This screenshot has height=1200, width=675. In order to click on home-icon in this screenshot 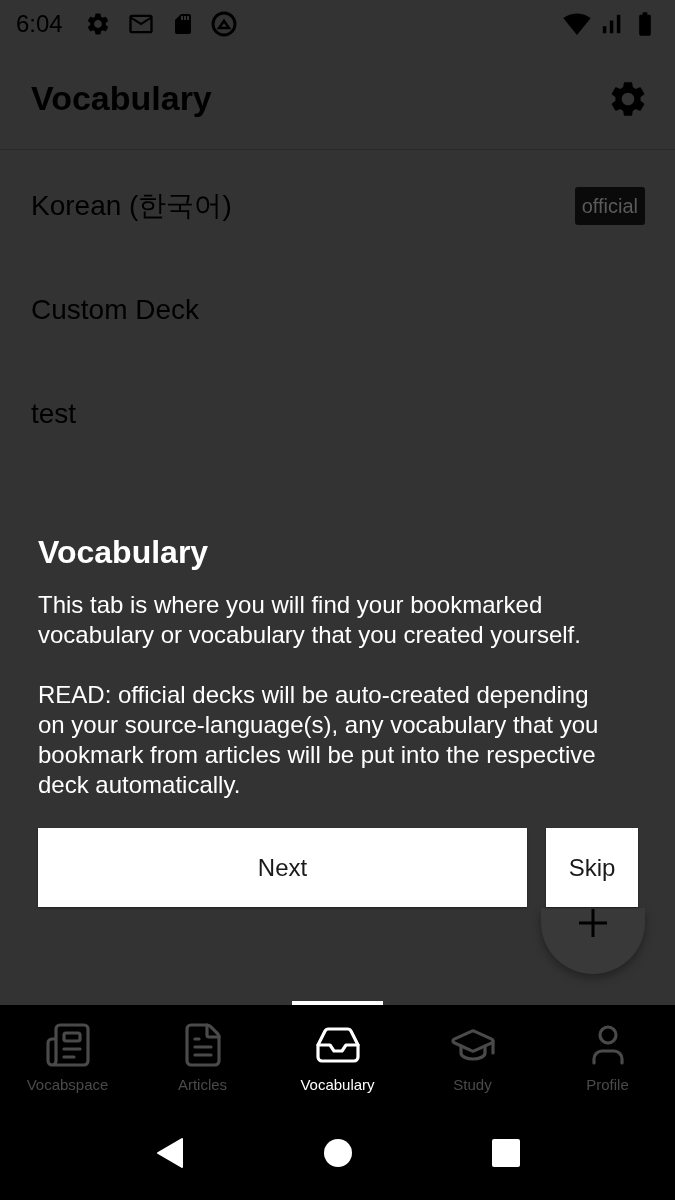, I will do `click(337, 1152)`.